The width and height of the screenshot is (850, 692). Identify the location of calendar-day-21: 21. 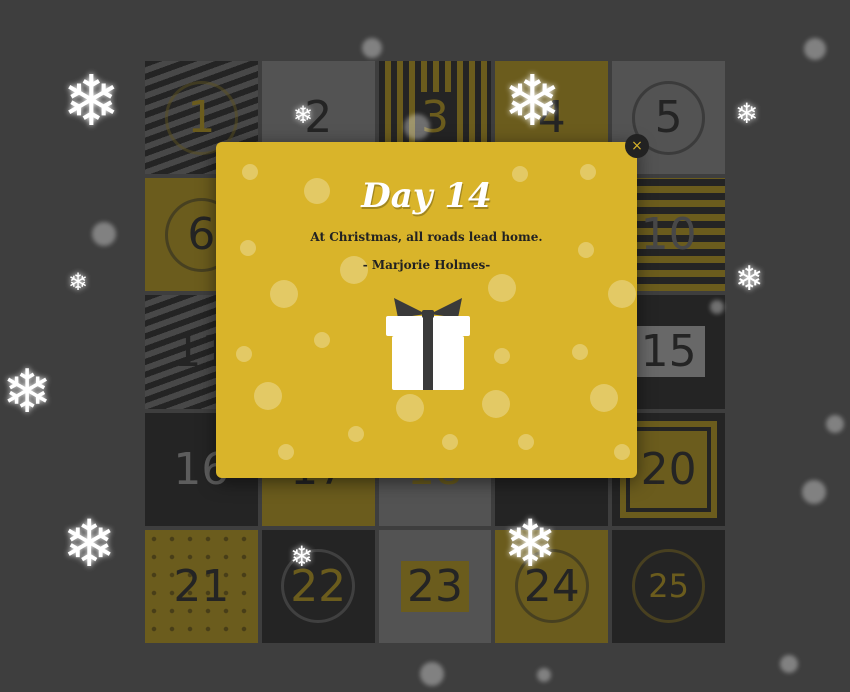
(201, 586).